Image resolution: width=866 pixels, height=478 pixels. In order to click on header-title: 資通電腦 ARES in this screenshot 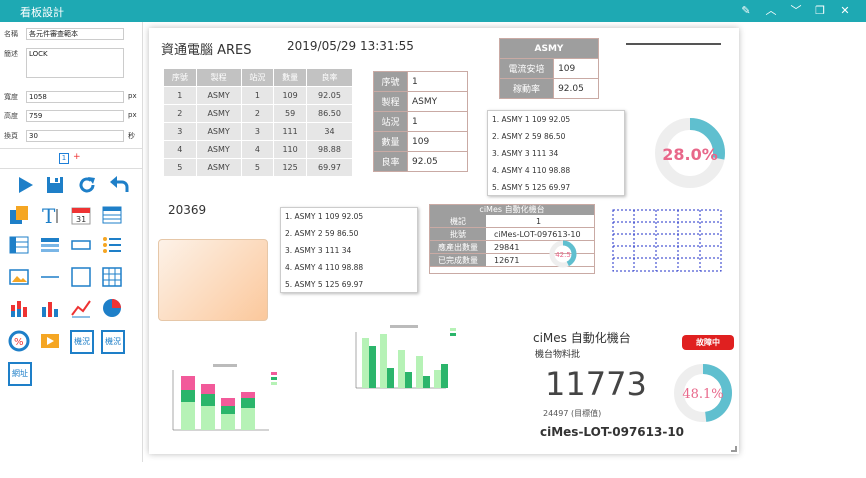, I will do `click(206, 48)`.